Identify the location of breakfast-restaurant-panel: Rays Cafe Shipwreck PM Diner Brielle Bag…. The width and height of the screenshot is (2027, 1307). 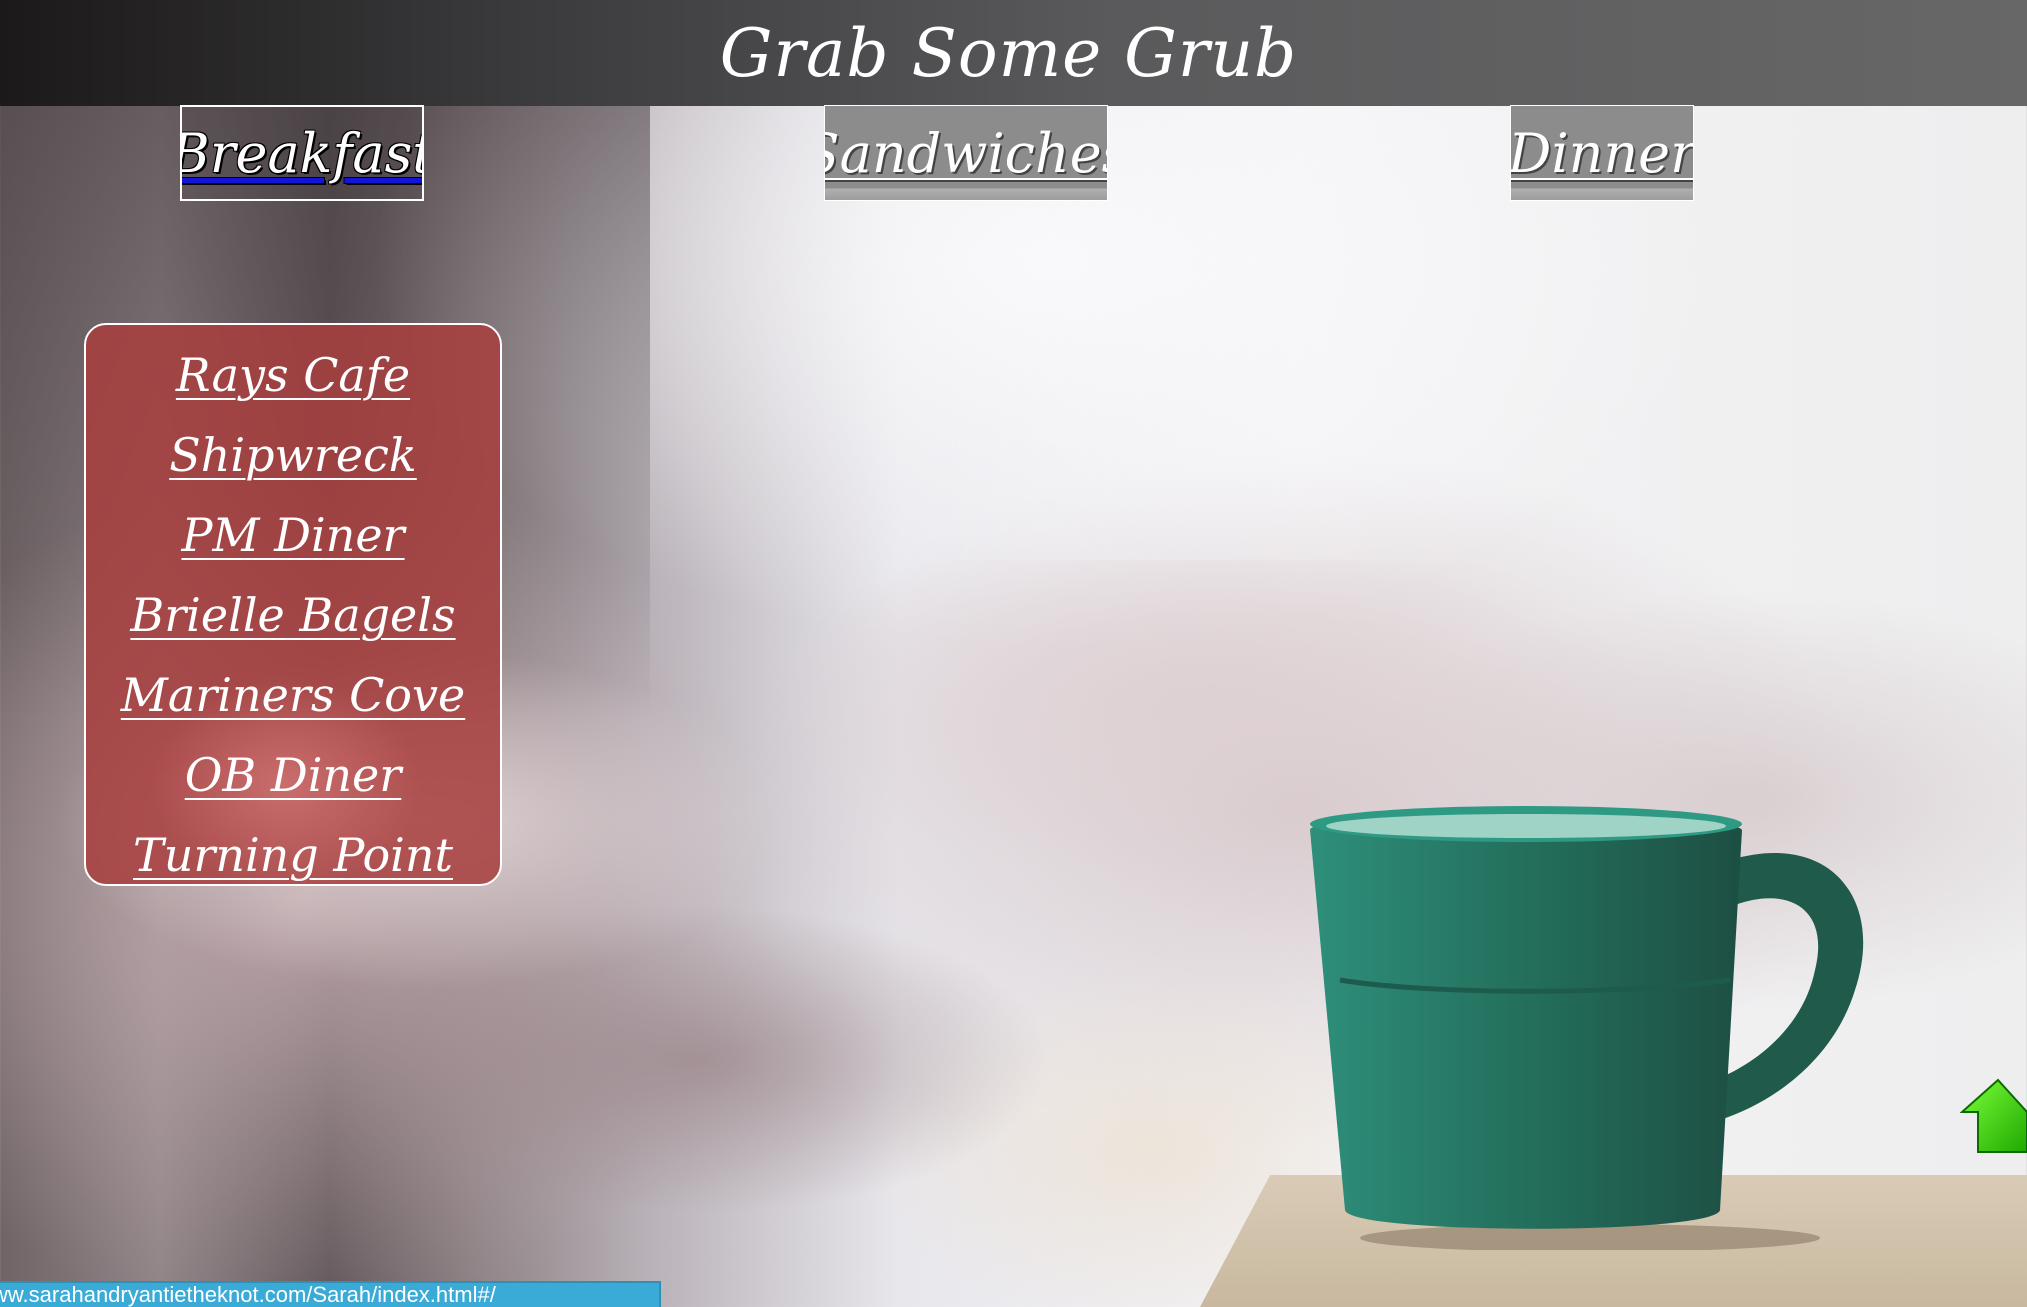
(293, 604).